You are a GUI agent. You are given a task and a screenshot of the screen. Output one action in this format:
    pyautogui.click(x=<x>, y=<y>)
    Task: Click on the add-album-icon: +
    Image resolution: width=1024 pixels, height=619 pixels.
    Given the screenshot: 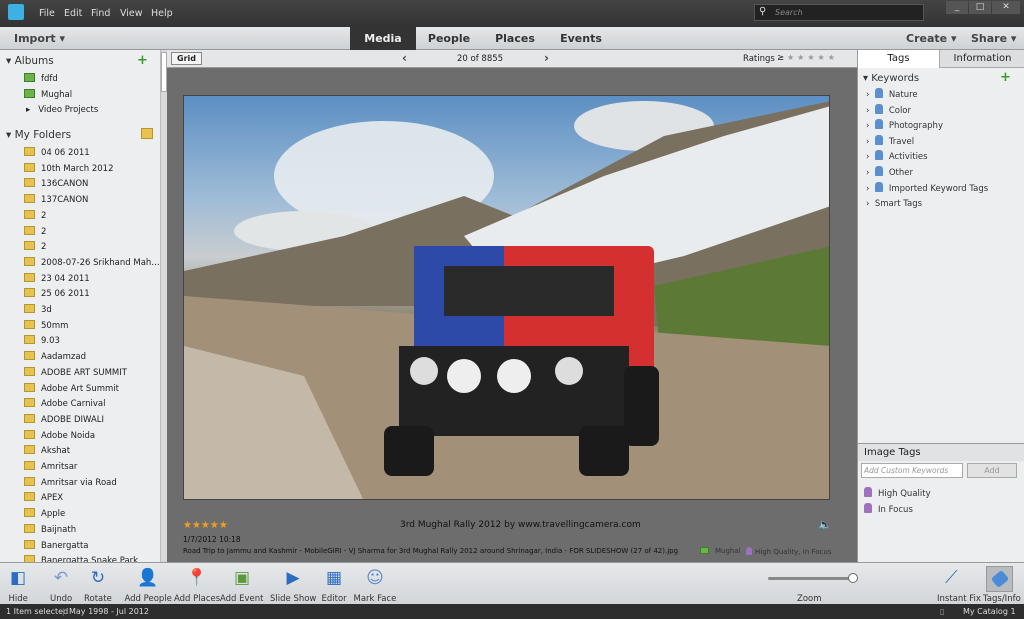 What is the action you would take?
    pyautogui.click(x=142, y=60)
    